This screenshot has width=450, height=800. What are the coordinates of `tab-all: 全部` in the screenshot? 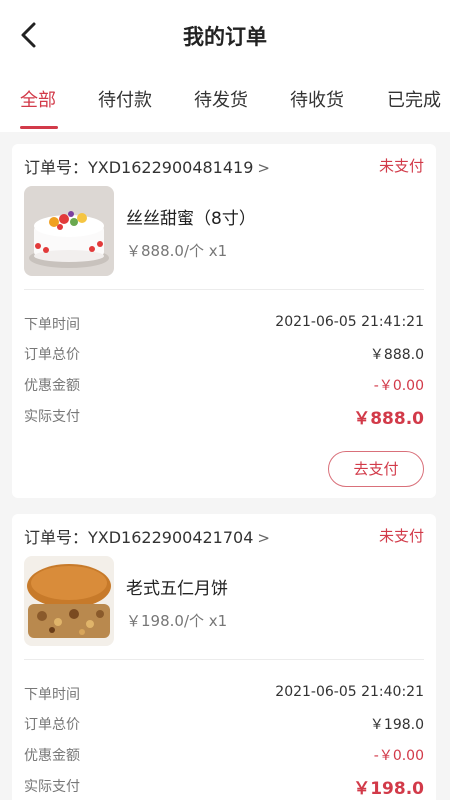 It's located at (38, 99).